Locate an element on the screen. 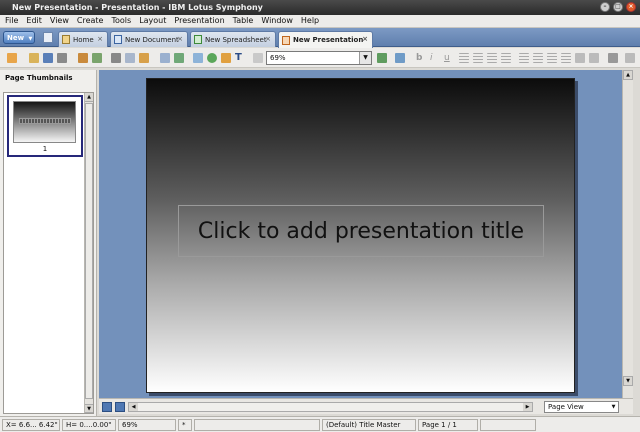 The image size is (640, 432). document-icon is located at coordinates (118, 39).